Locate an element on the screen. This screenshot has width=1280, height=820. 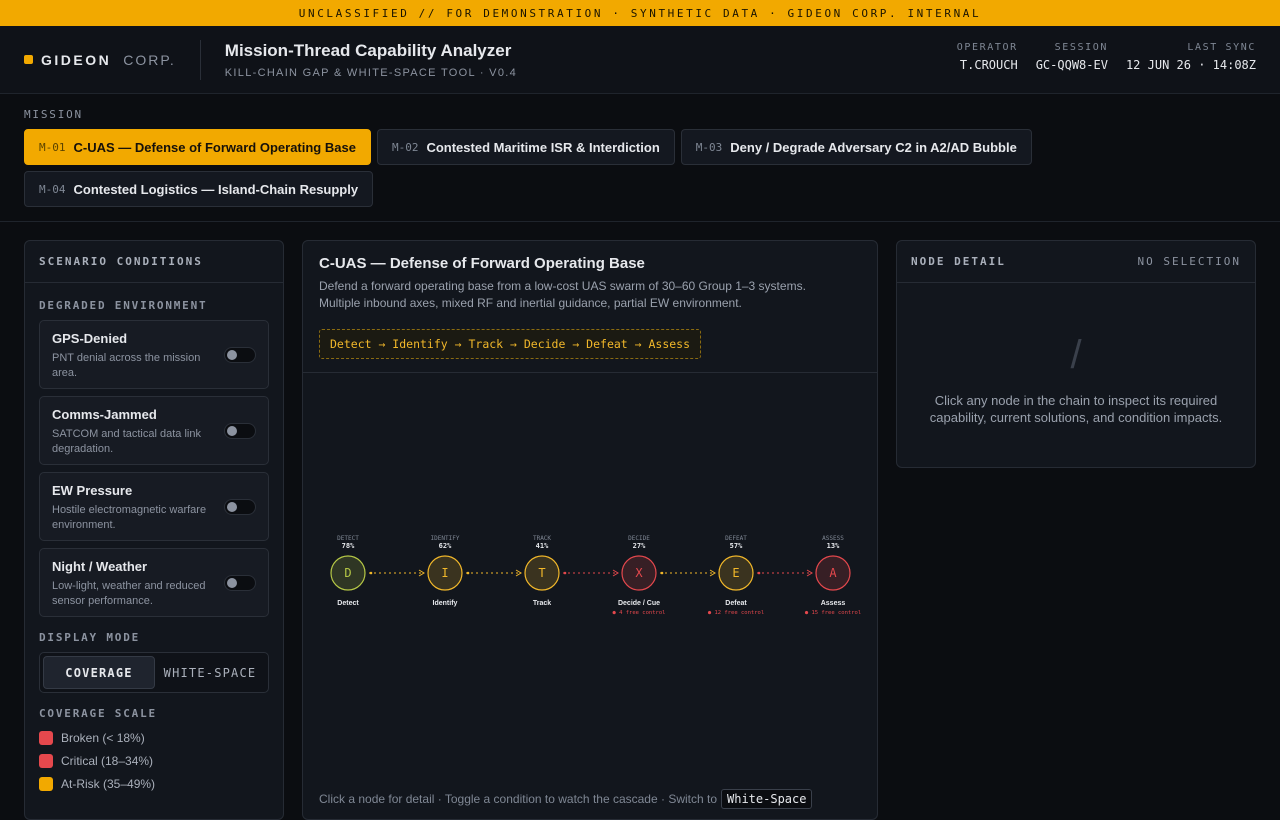
node-detail-state: NO SELECTION is located at coordinates (1189, 261).